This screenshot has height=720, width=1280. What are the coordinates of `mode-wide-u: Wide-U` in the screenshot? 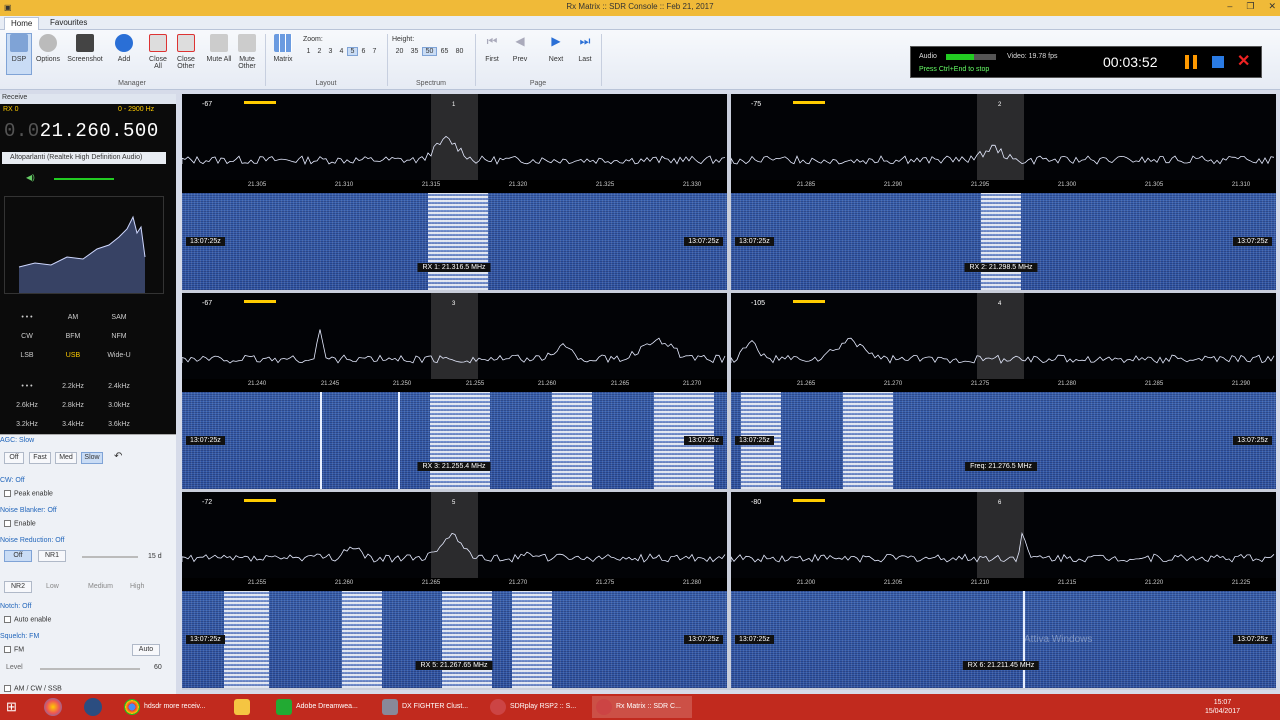 It's located at (119, 355).